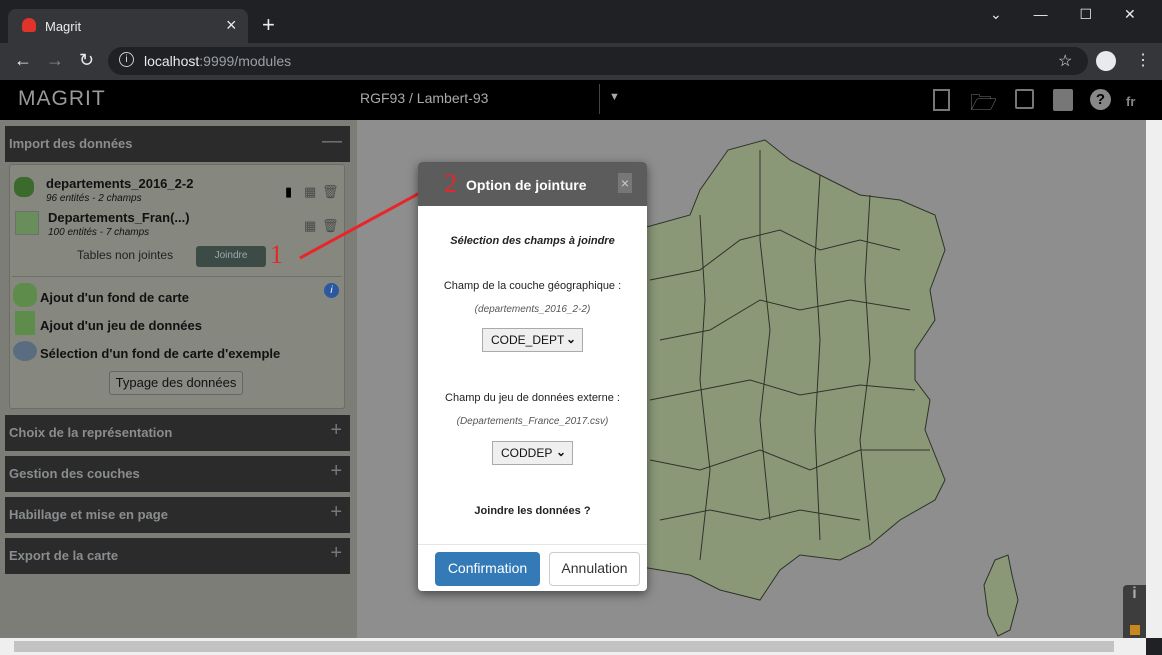 The width and height of the screenshot is (1162, 655). What do you see at coordinates (526, 185) in the screenshot?
I see `dialog-title: Option de jointure` at bounding box center [526, 185].